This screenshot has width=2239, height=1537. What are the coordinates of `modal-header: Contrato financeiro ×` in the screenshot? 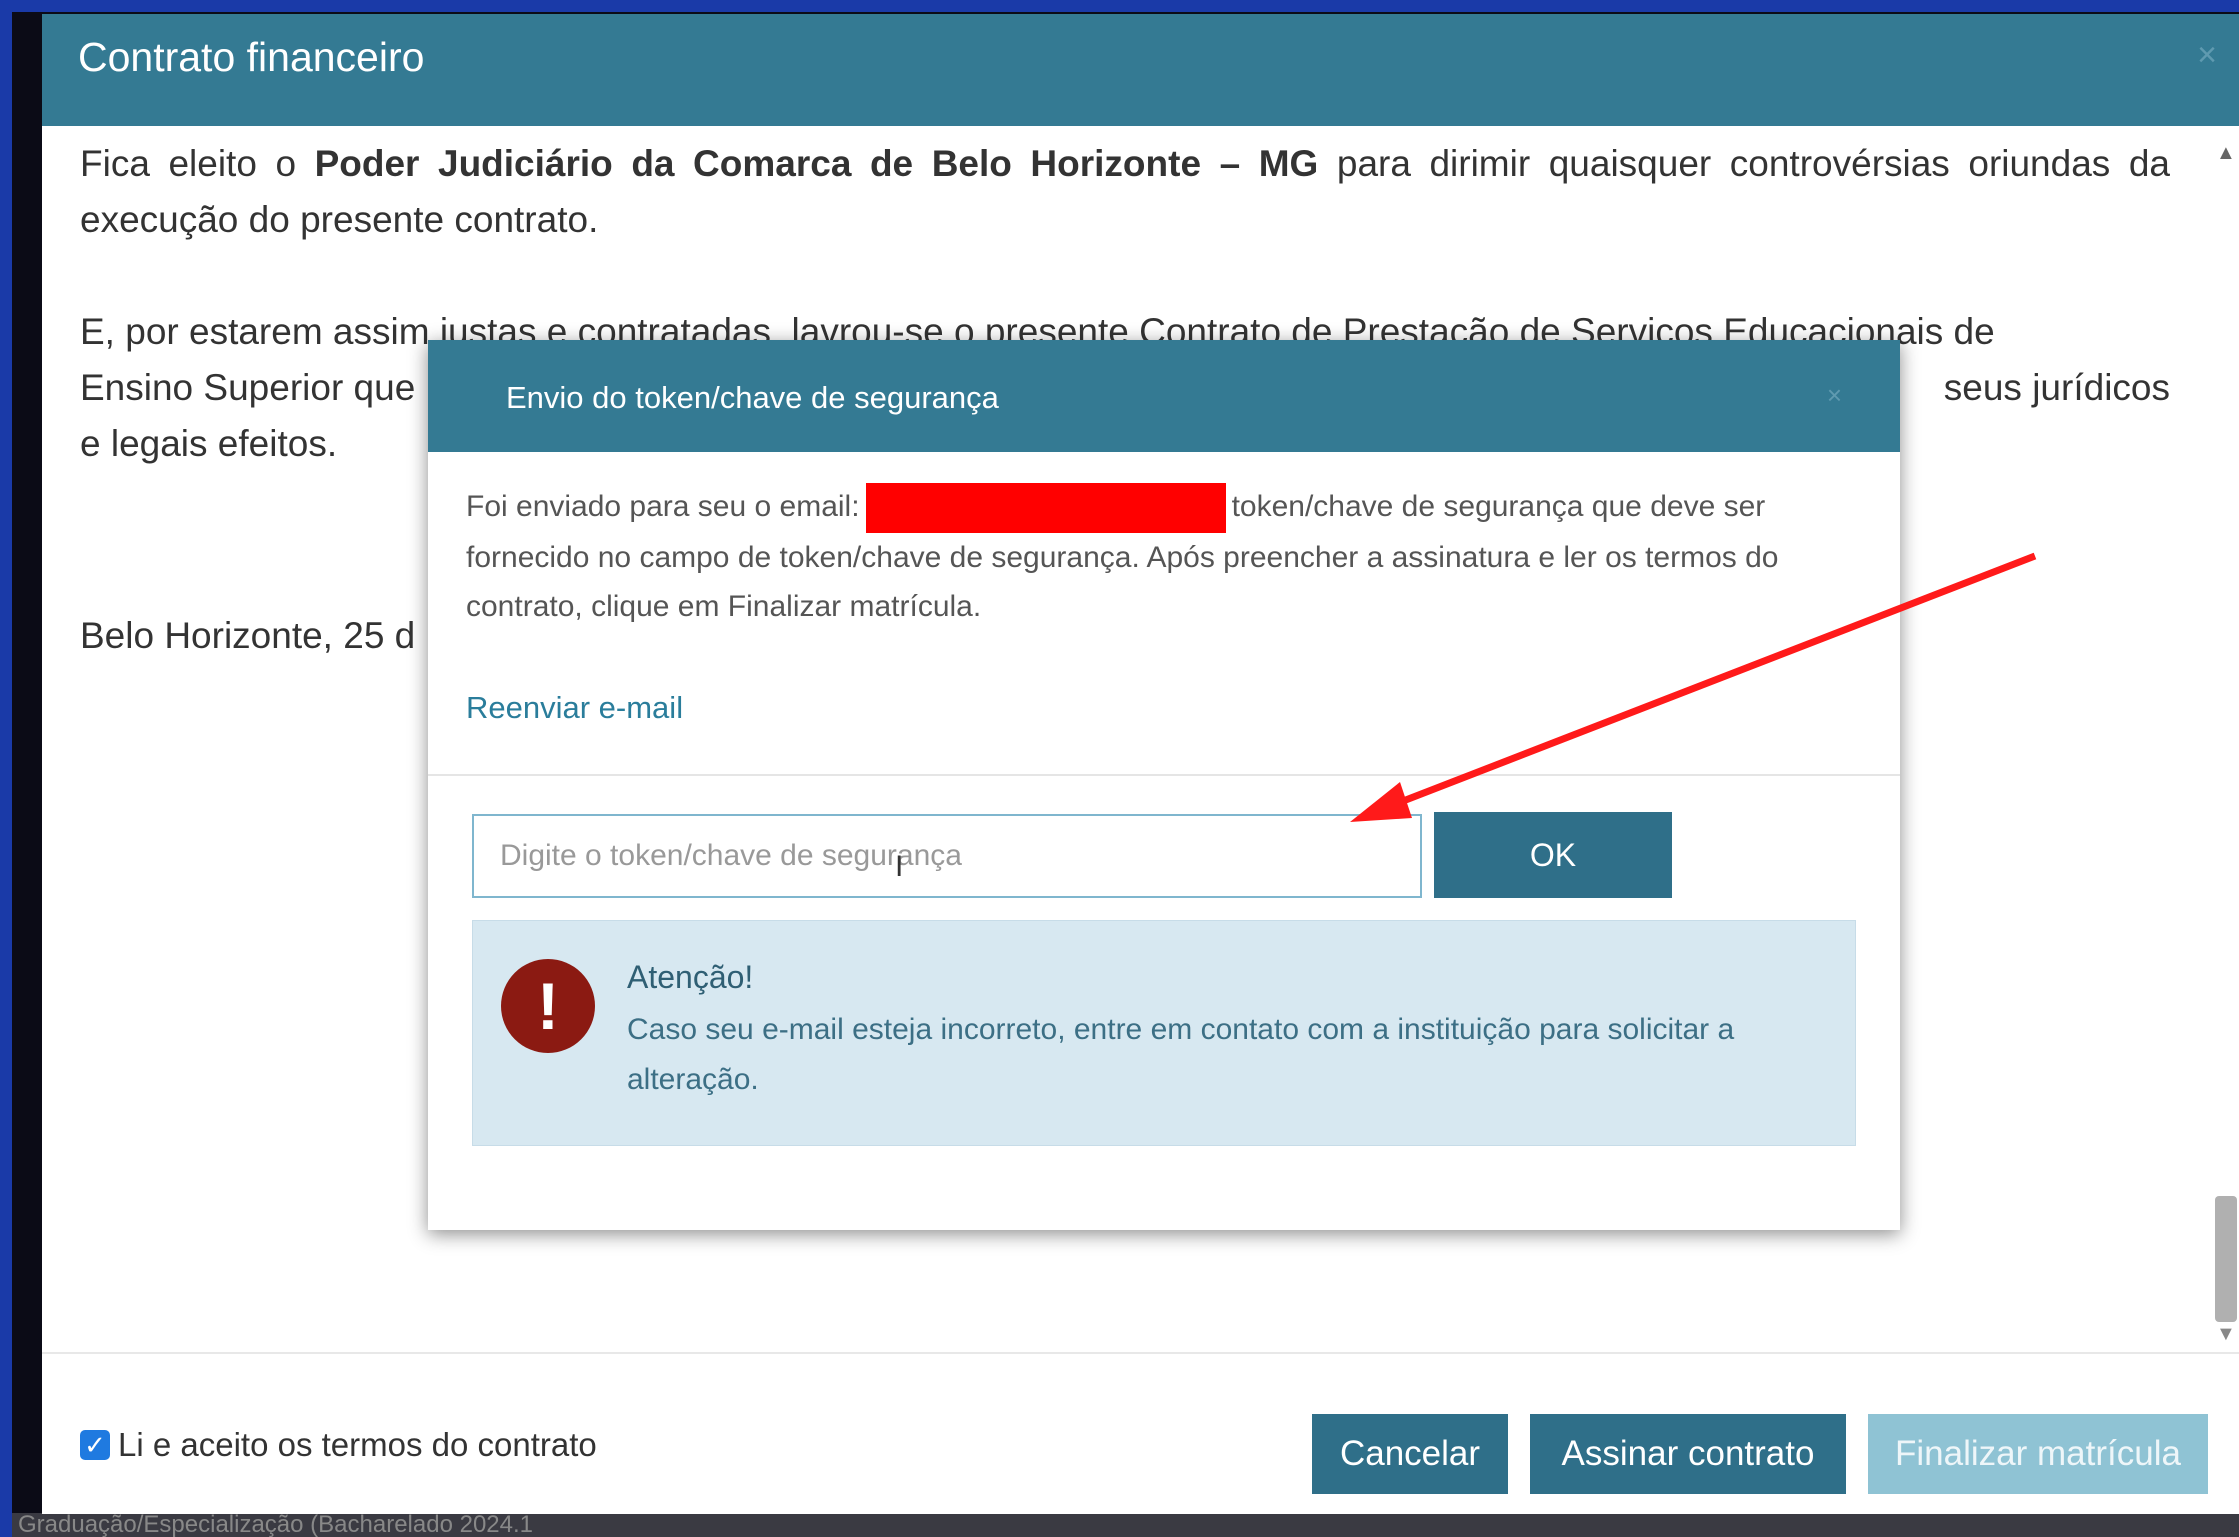 It's located at (1140, 70).